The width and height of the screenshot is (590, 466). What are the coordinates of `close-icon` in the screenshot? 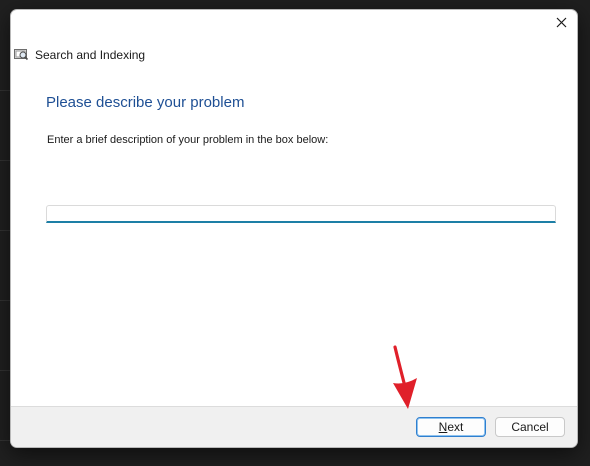 It's located at (561, 24).